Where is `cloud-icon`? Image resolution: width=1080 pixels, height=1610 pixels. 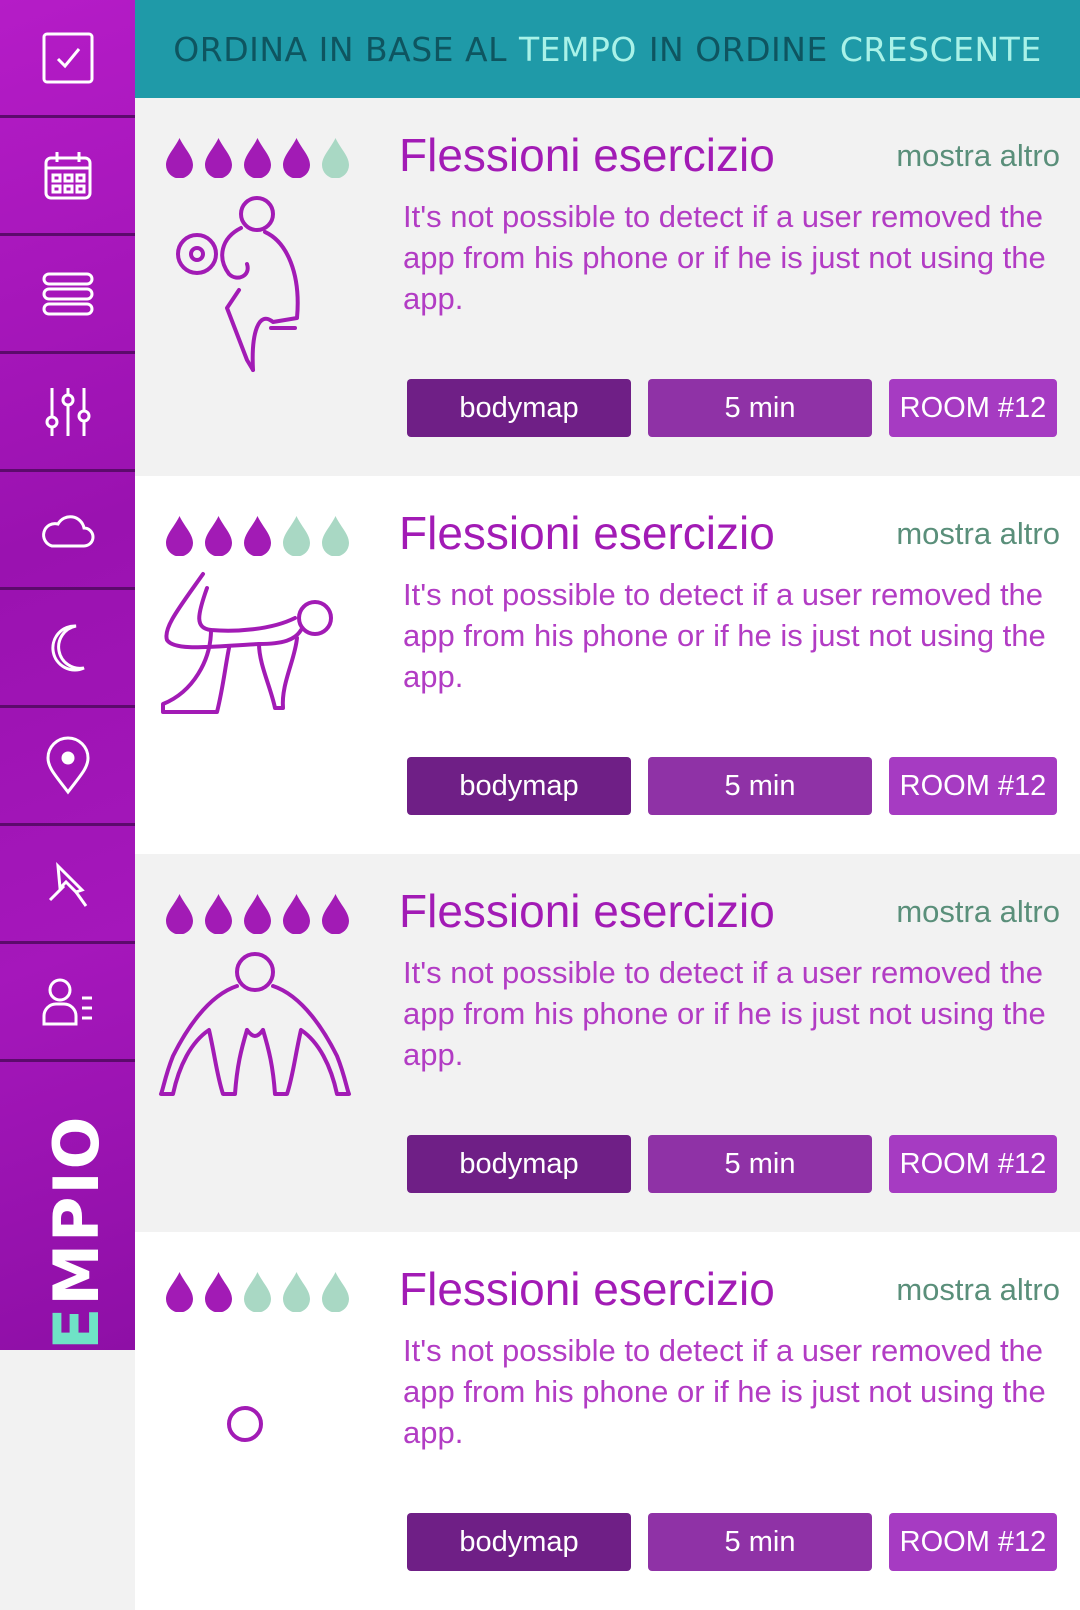 cloud-icon is located at coordinates (67, 530).